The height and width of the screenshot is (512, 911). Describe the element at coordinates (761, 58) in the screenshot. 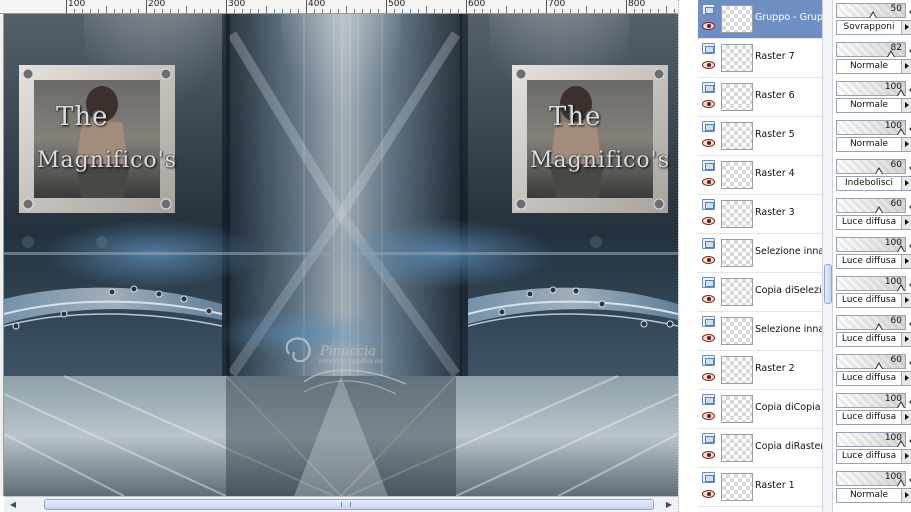

I see `layer-row: Raster 7` at that location.